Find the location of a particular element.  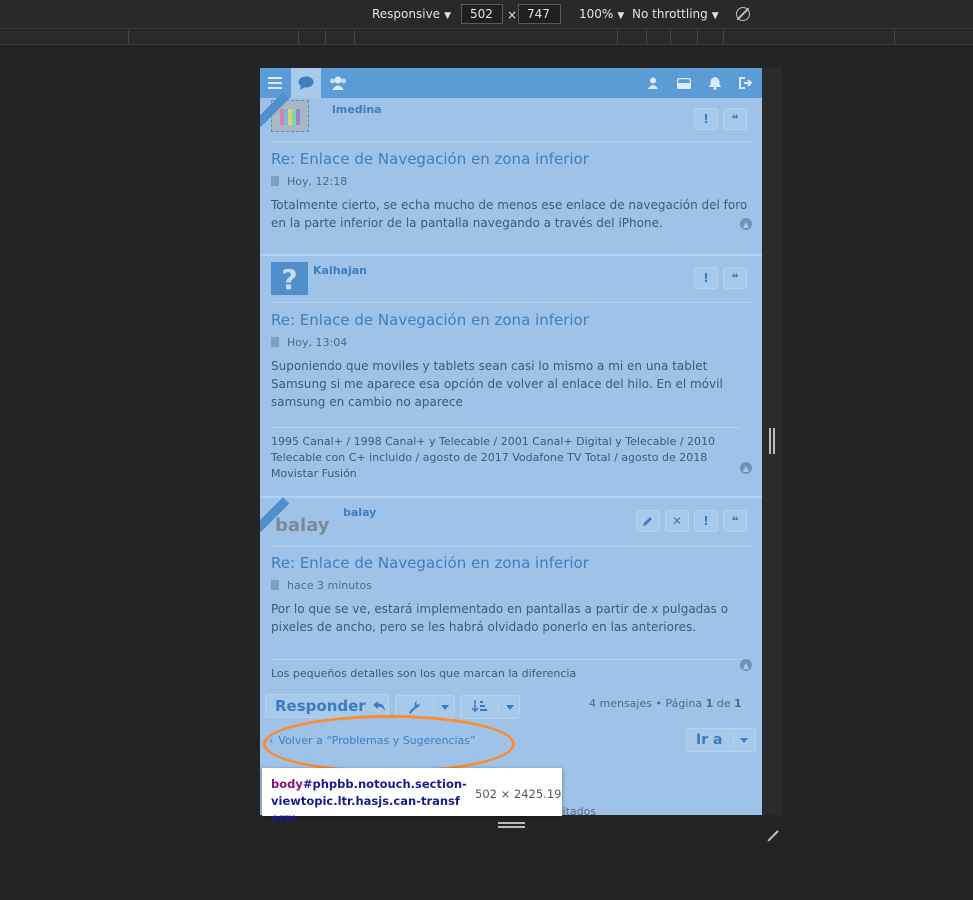

post-author: lmedina is located at coordinates (357, 109).